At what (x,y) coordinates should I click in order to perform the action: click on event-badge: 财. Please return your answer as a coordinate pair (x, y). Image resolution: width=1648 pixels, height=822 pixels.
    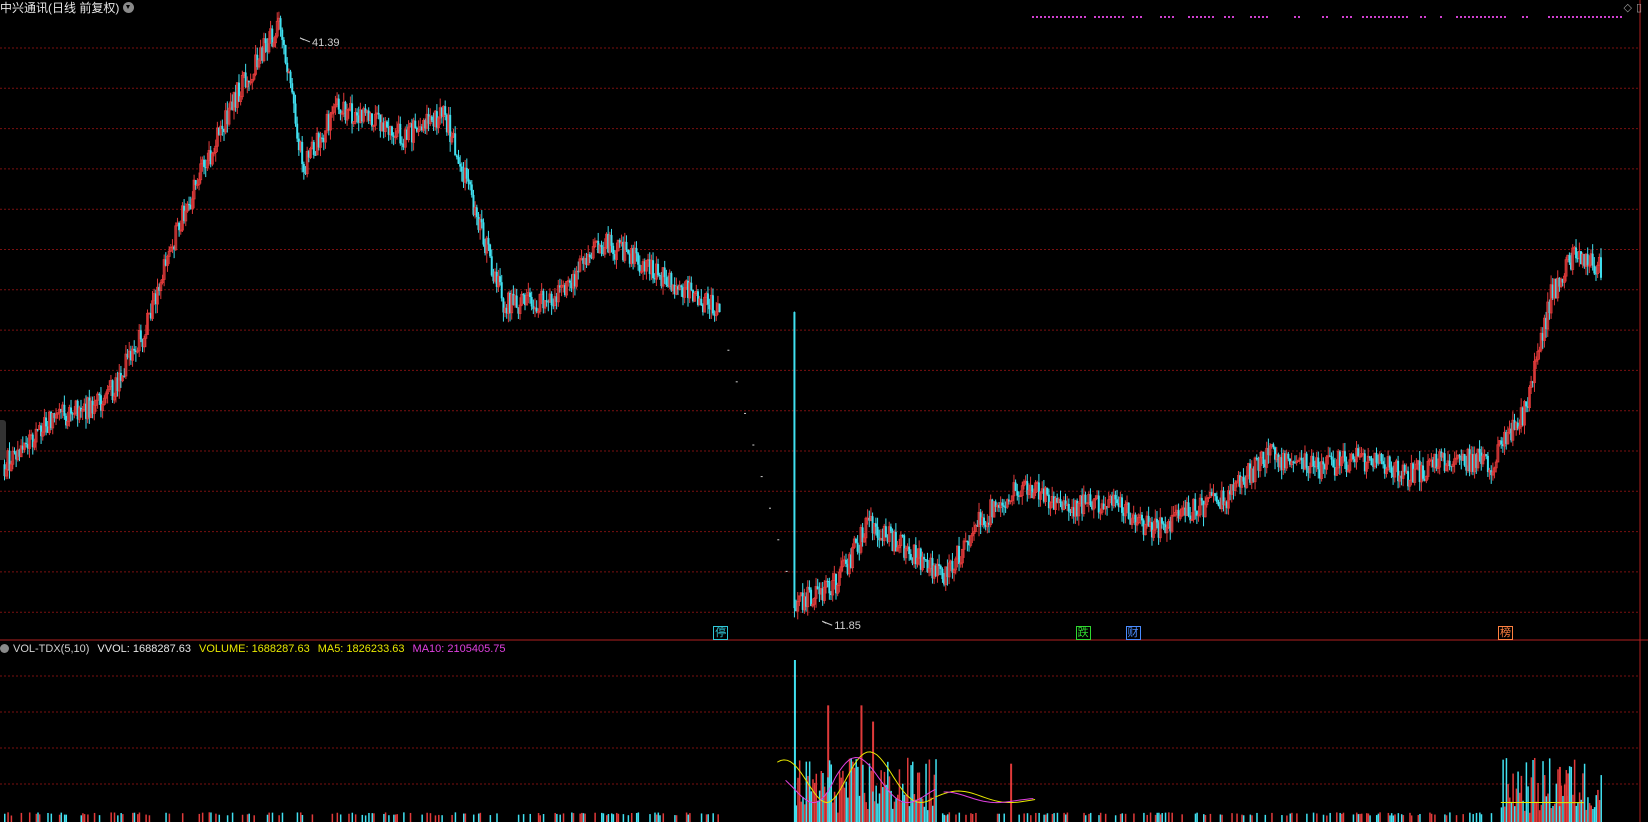
    Looking at the image, I should click on (1133, 633).